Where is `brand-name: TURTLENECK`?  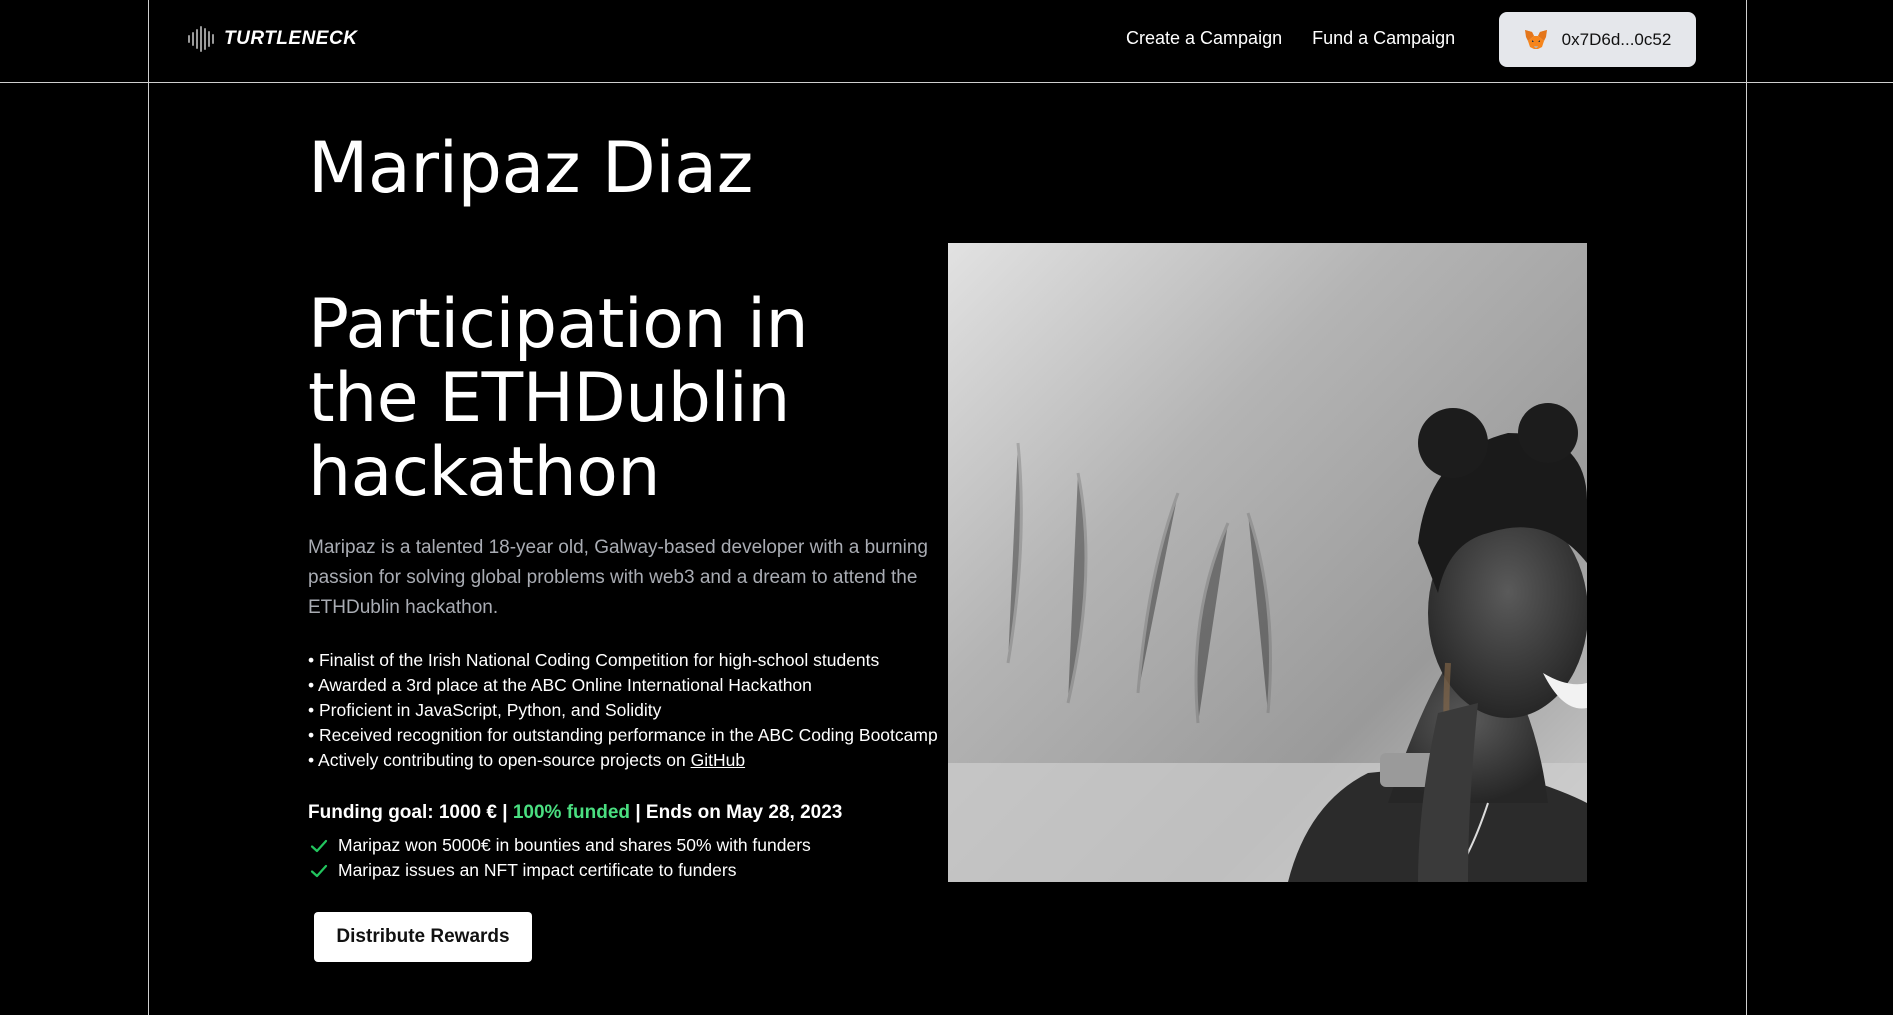
brand-name: TURTLENECK is located at coordinates (291, 38).